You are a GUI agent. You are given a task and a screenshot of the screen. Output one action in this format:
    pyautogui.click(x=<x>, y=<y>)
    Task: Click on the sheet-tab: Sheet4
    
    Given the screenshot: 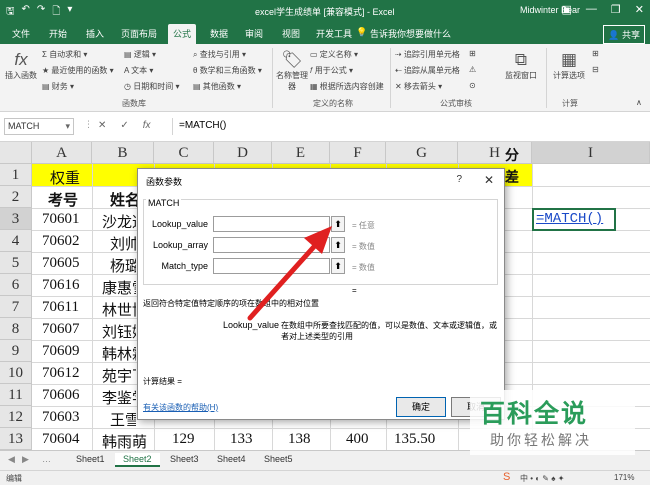 What is the action you would take?
    pyautogui.click(x=231, y=459)
    